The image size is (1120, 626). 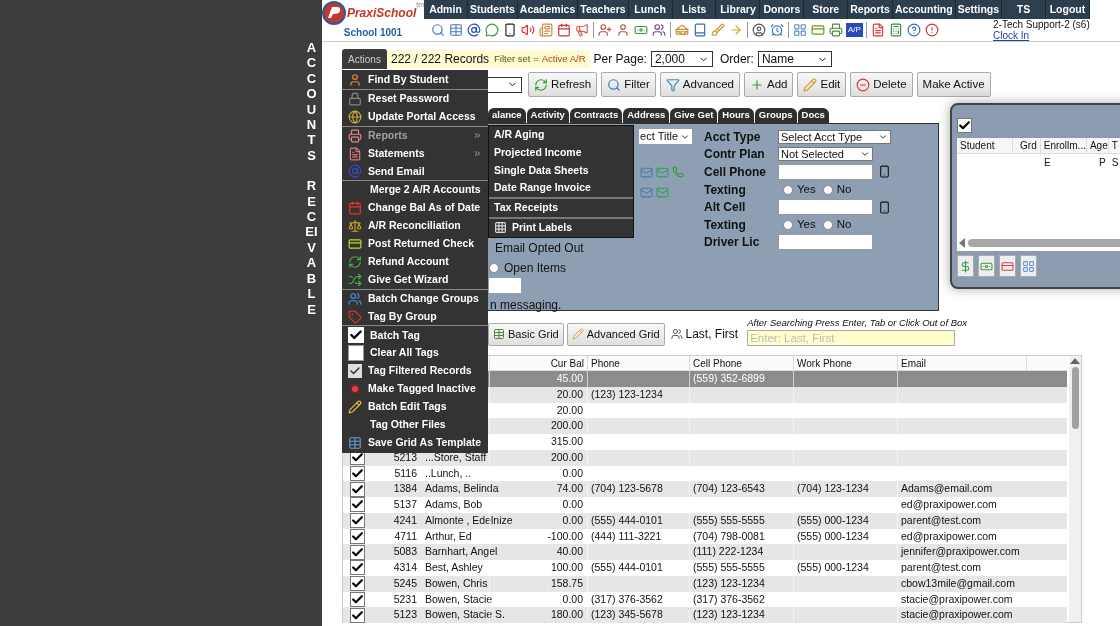 I want to click on menu-item: Batch Tag, so click(x=415, y=335).